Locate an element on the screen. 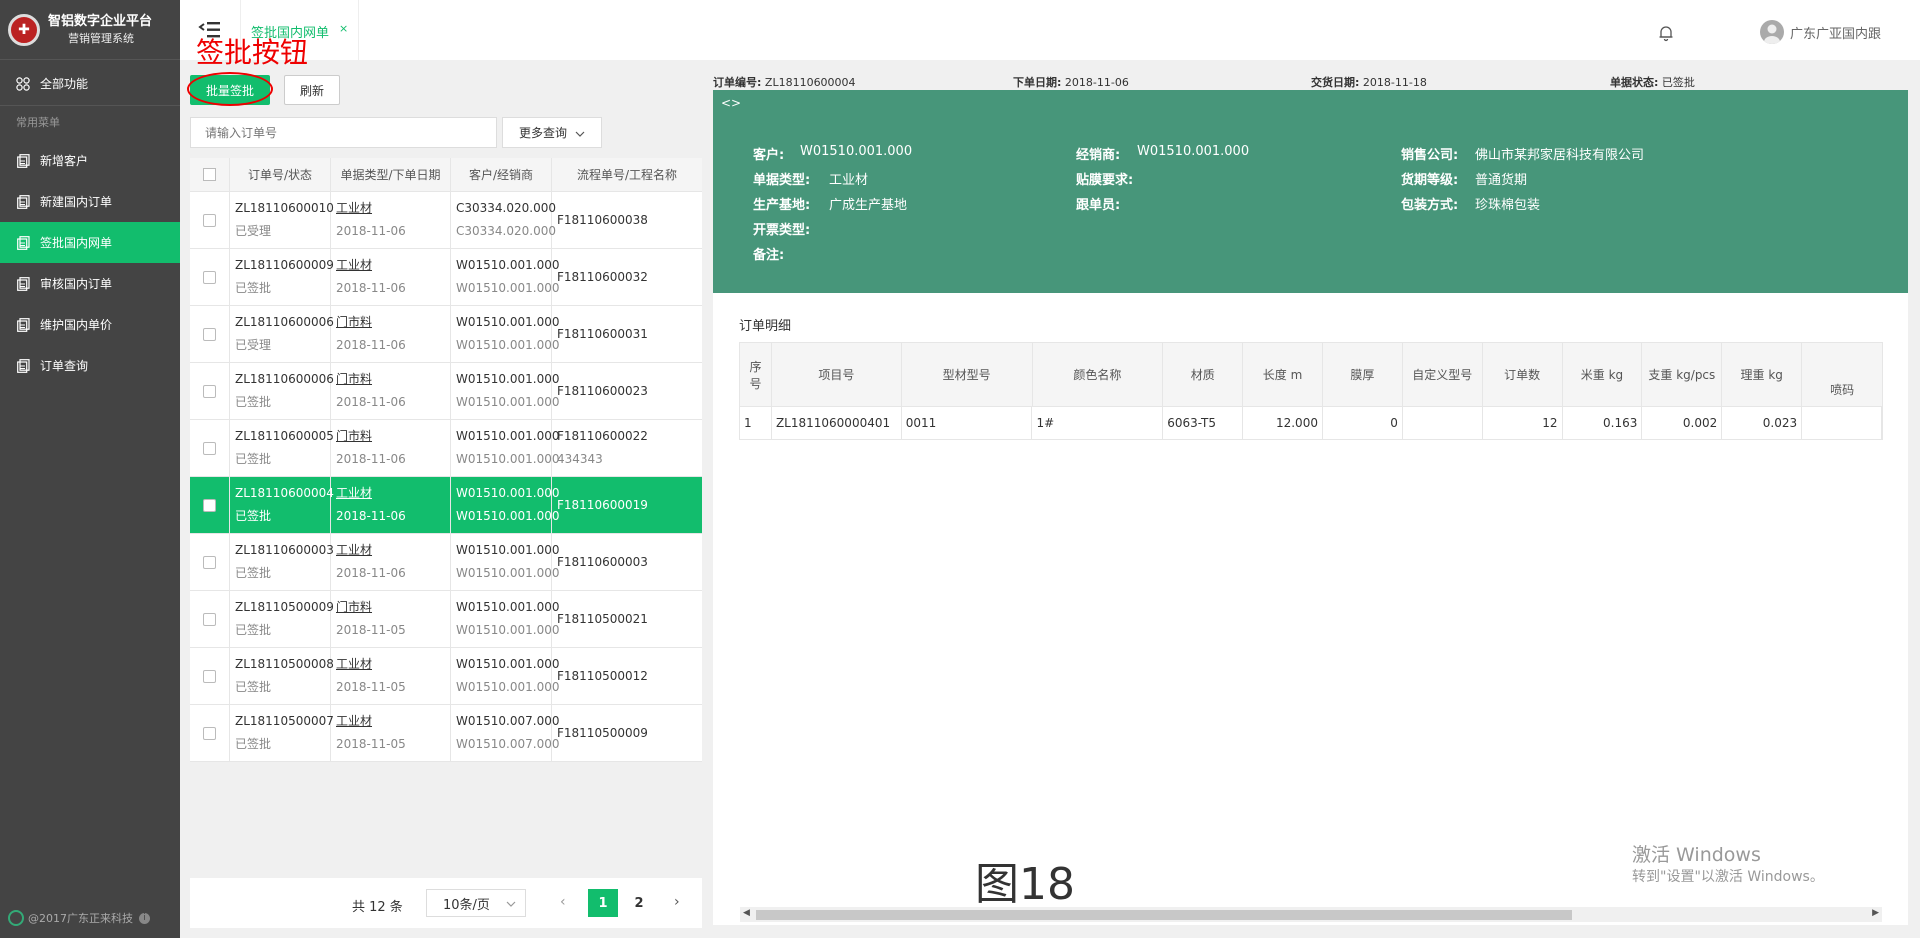 This screenshot has height=938, width=1920. select-all-checkbox is located at coordinates (209, 174).